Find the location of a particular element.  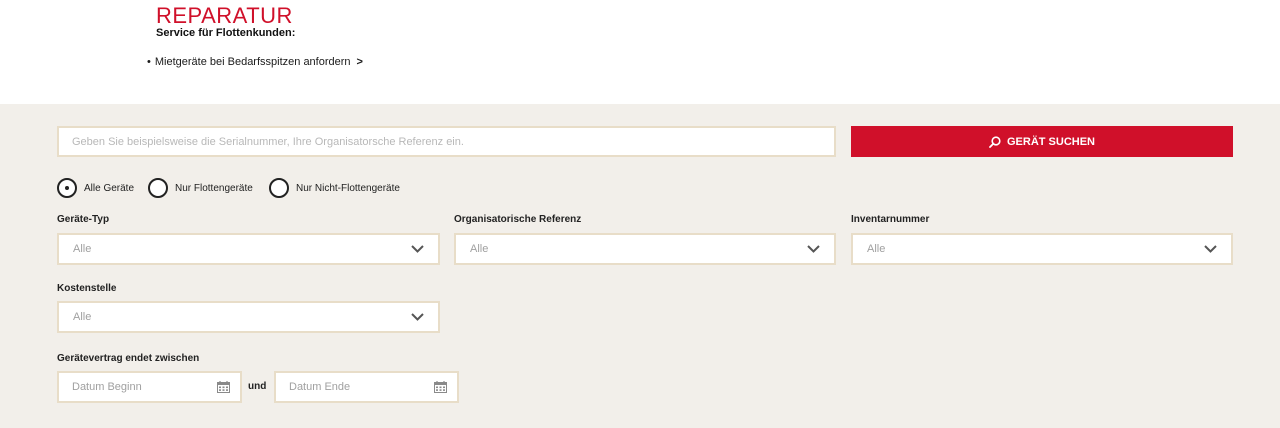

cost-center-value: Alle is located at coordinates (82, 317).